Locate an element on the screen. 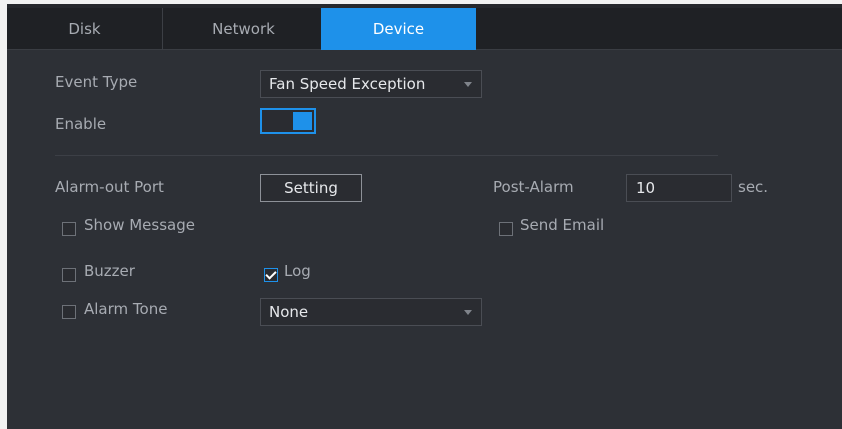  alarm-tone-label: Alarm Tone is located at coordinates (126, 309).